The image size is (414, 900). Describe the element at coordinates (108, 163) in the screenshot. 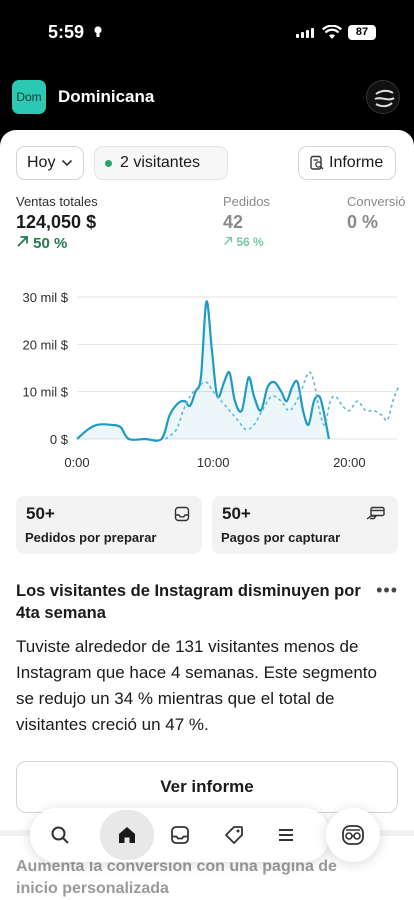

I see `live-dot-icon` at that location.